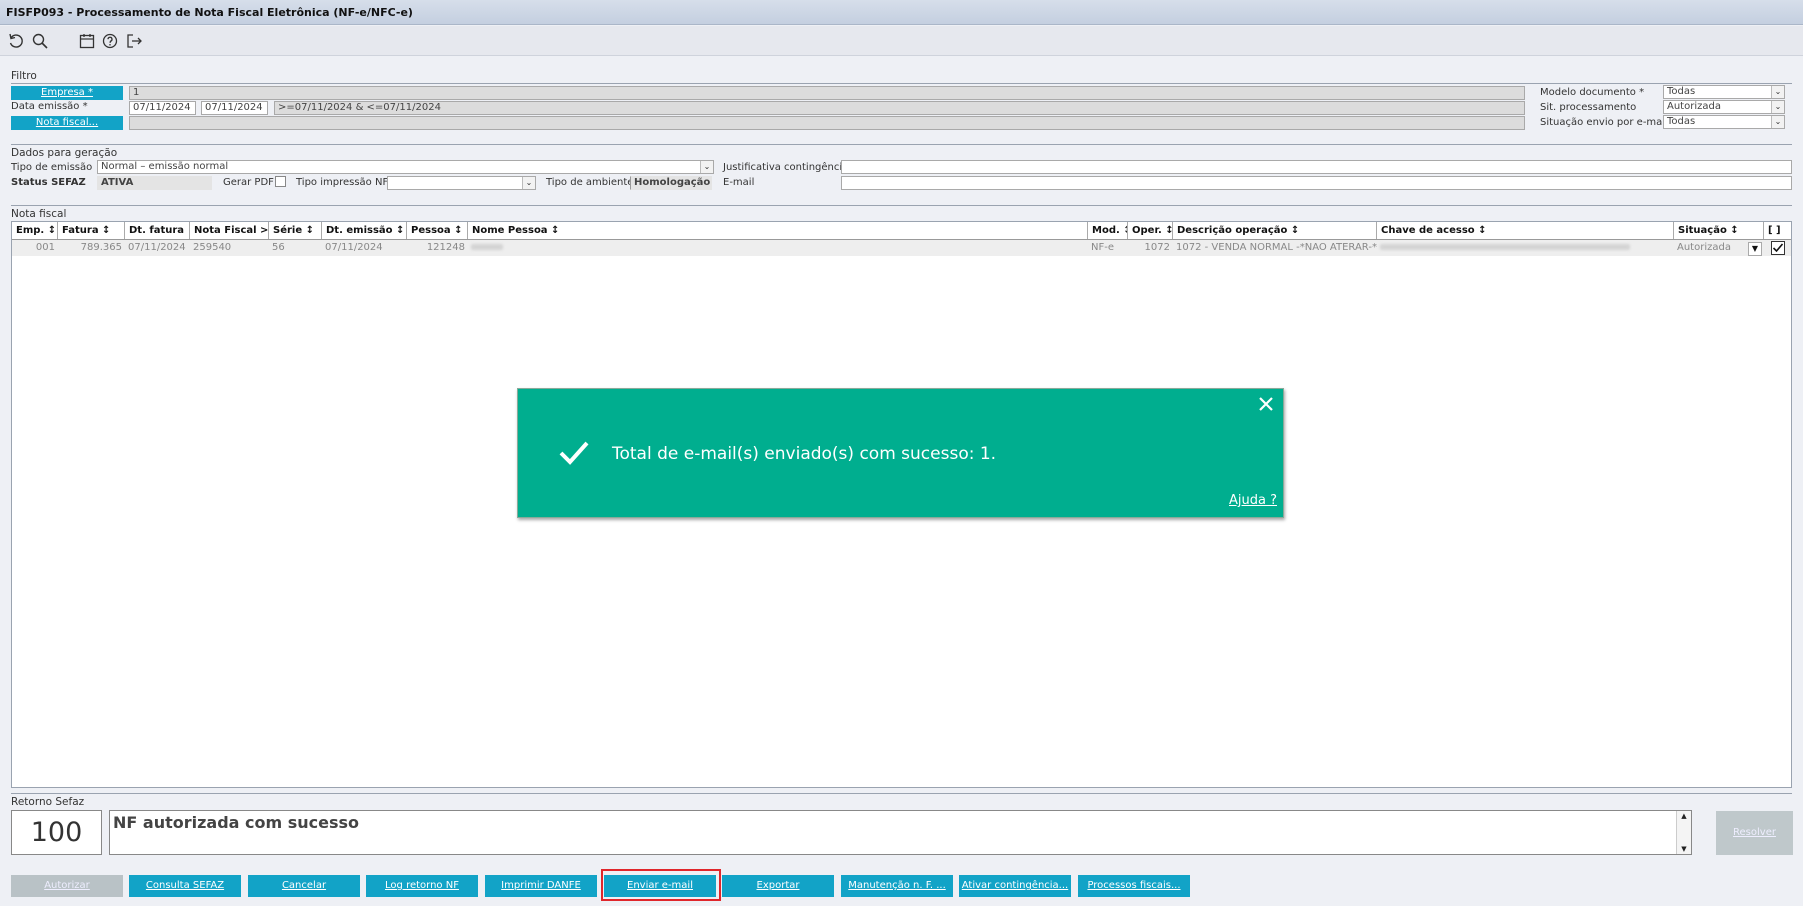  I want to click on gerar-pdf-label: Gerar PDF, so click(248, 182).